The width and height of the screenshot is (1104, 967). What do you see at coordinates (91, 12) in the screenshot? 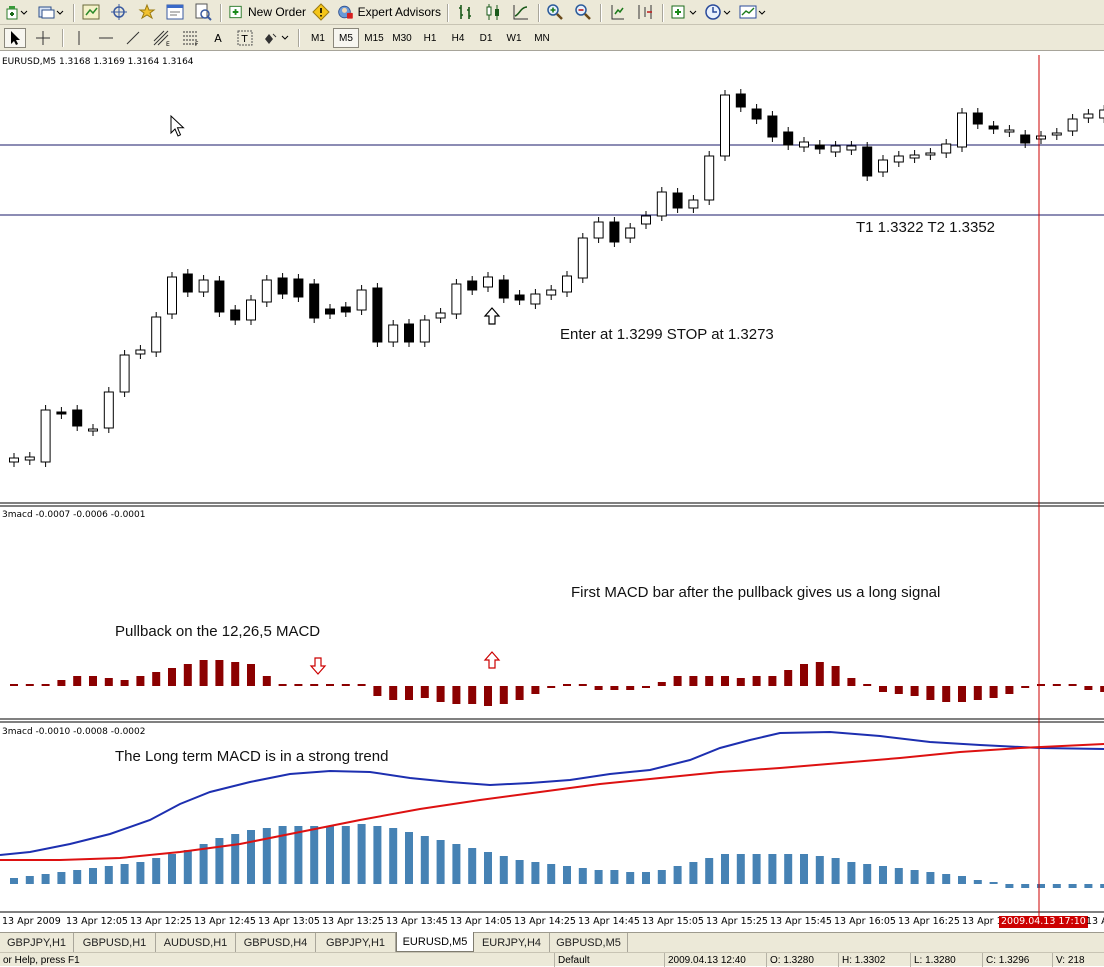
I see `market-watch-icon` at bounding box center [91, 12].